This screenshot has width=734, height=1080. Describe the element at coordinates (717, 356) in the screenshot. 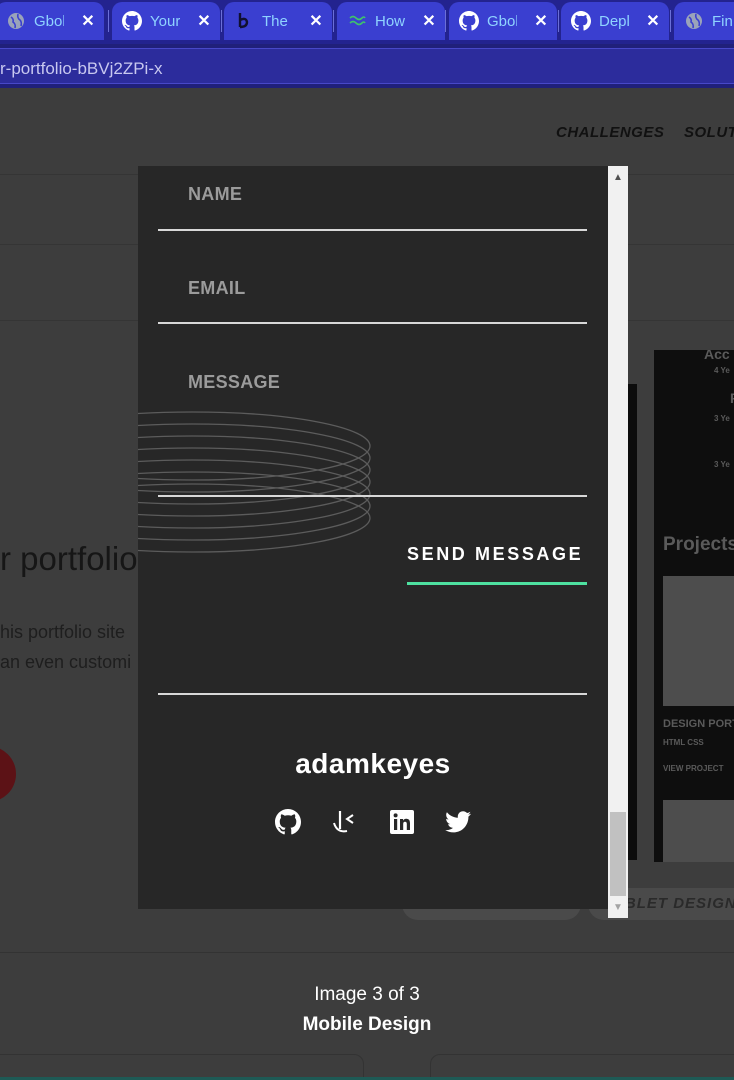

I see `preview-text: Acc` at that location.